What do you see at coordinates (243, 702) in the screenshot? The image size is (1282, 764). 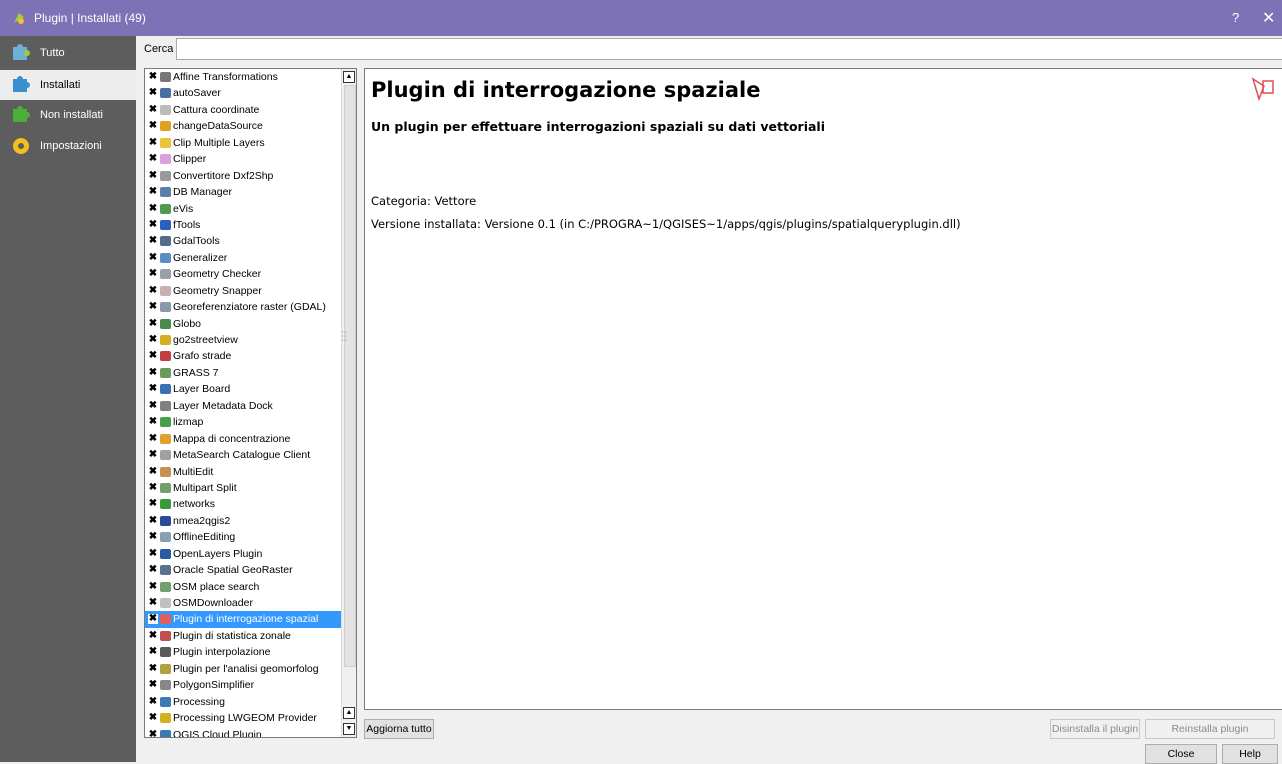 I see `plugin-list-item: ✖ Processing` at bounding box center [243, 702].